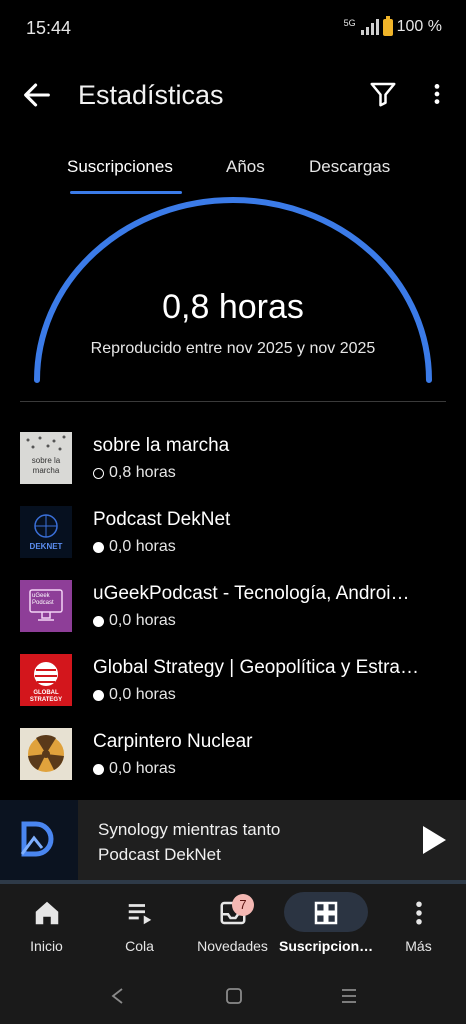 The width and height of the screenshot is (466, 1024). I want to click on radiation-icon, so click(46, 753).